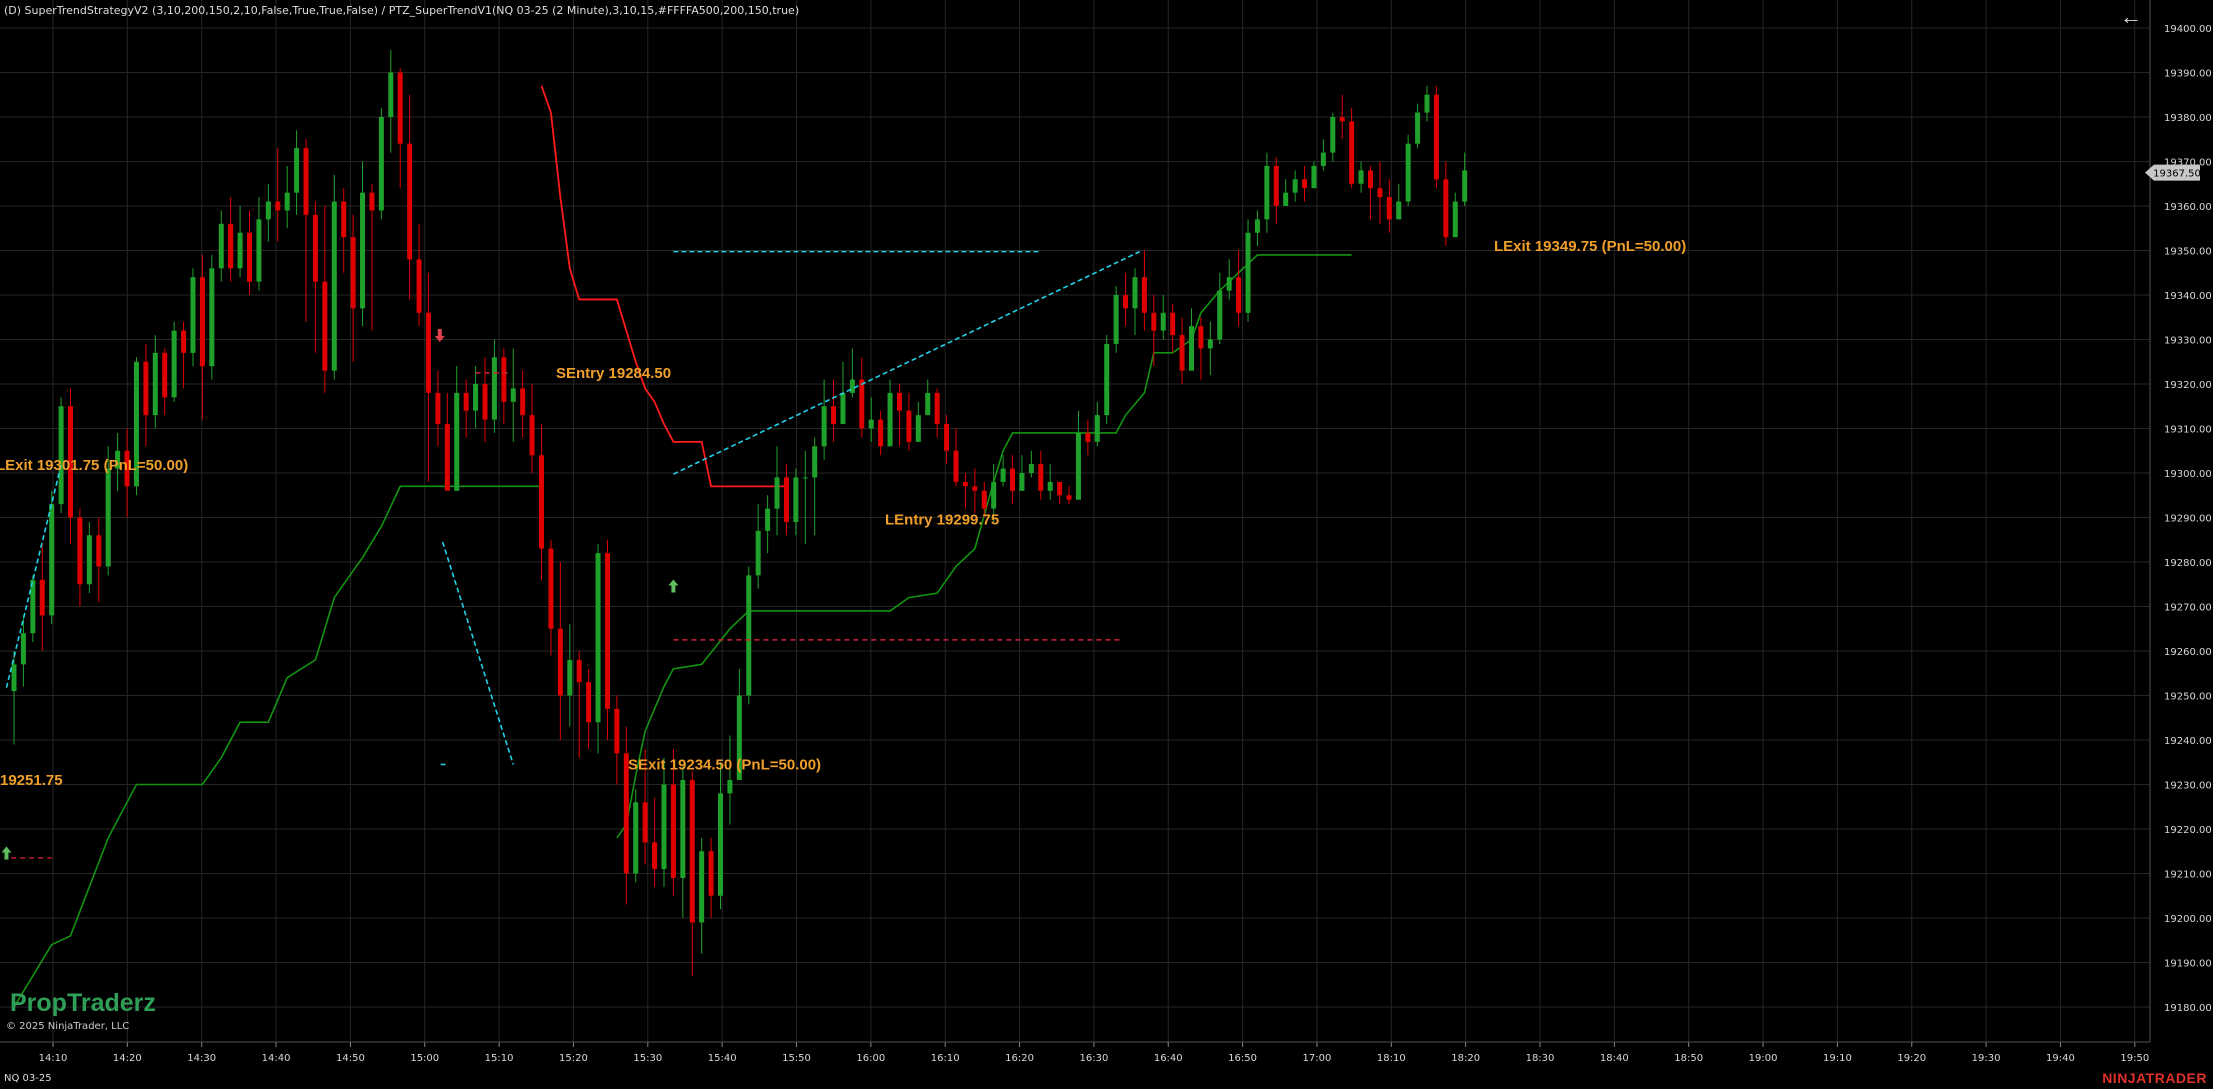  What do you see at coordinates (2188, 652) in the screenshot?
I see `y-tick-label: 19260.00` at bounding box center [2188, 652].